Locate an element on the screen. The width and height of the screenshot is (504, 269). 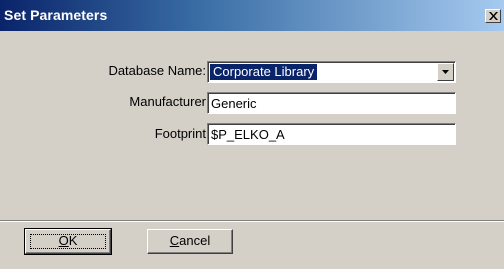
cancel-button-label: Cancel is located at coordinates (190, 240).